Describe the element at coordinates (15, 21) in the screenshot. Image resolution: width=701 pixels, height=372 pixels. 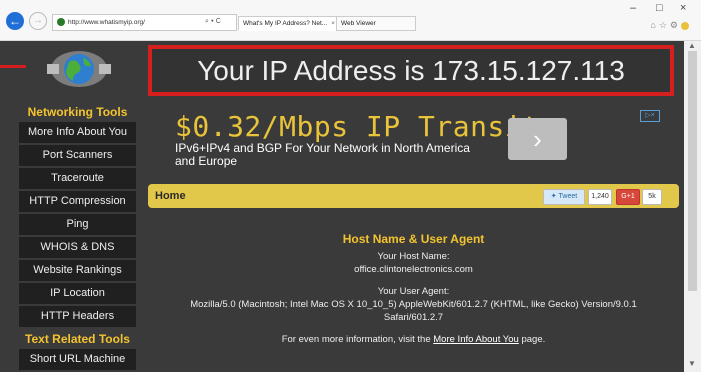
I see `back-button: ←` at that location.